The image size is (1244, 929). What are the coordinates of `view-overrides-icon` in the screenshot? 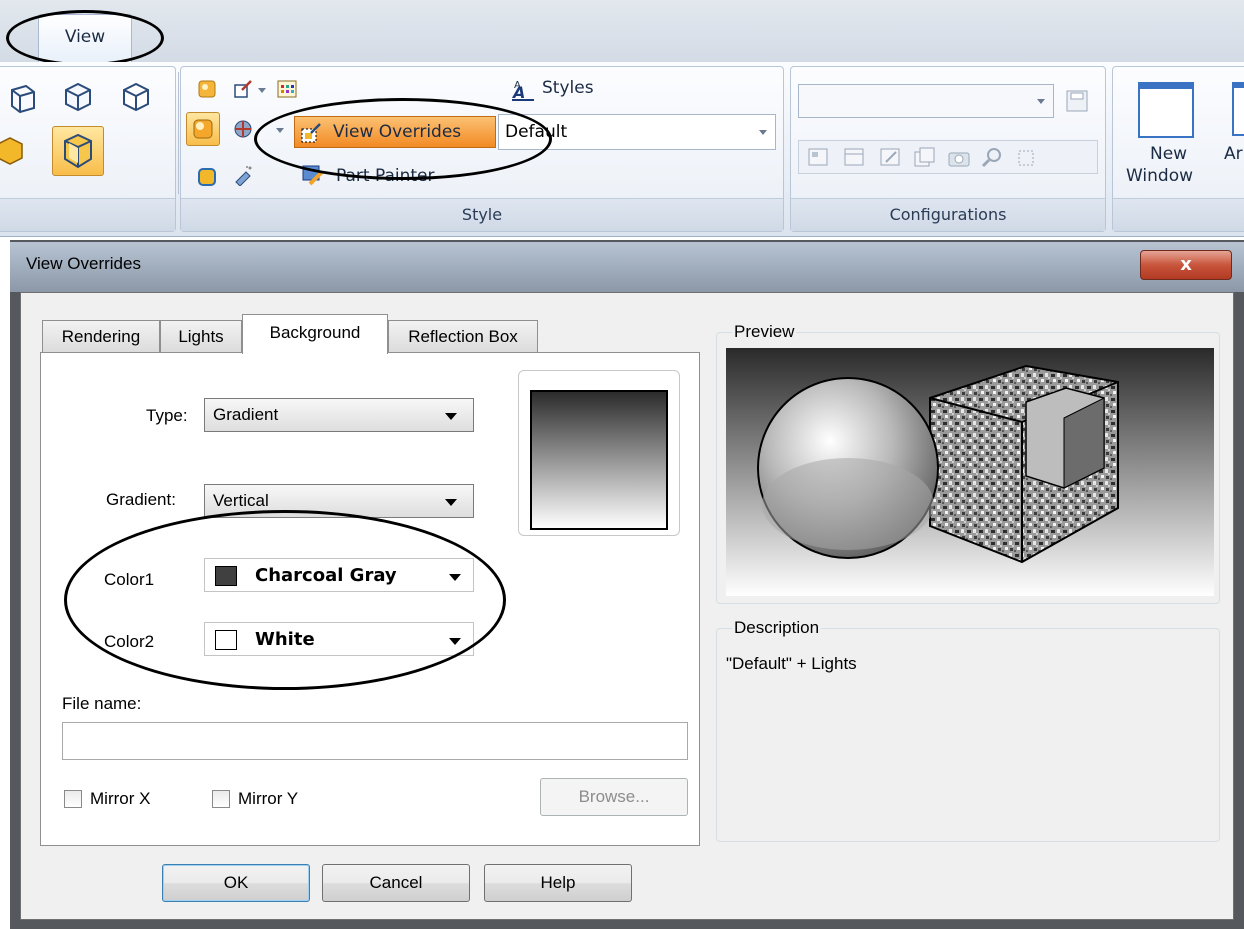 It's located at (311, 133).